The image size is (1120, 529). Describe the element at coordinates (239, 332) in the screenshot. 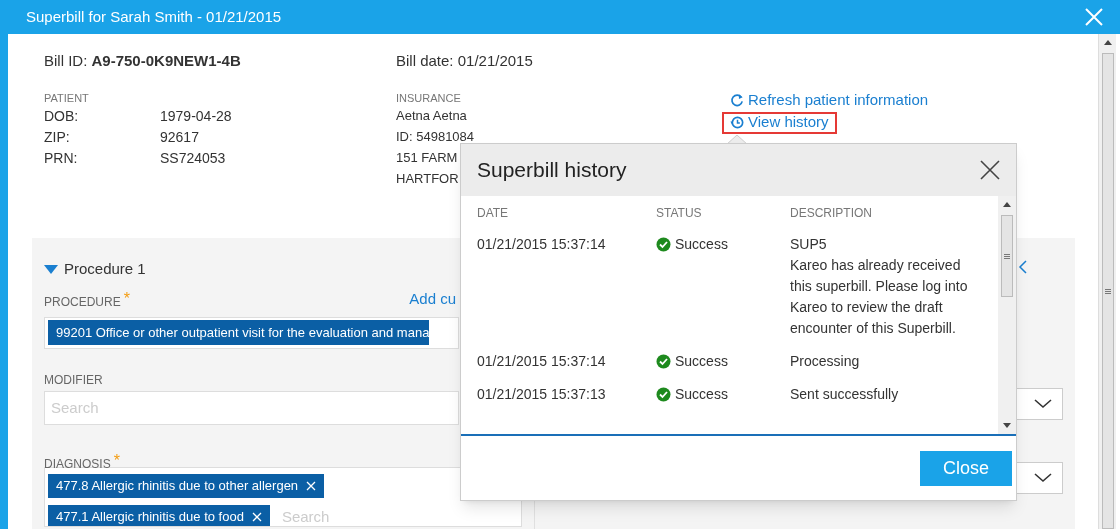

I see `procedure-tag: 99201 Office or other outpatient visit for the evaluation and mana` at that location.